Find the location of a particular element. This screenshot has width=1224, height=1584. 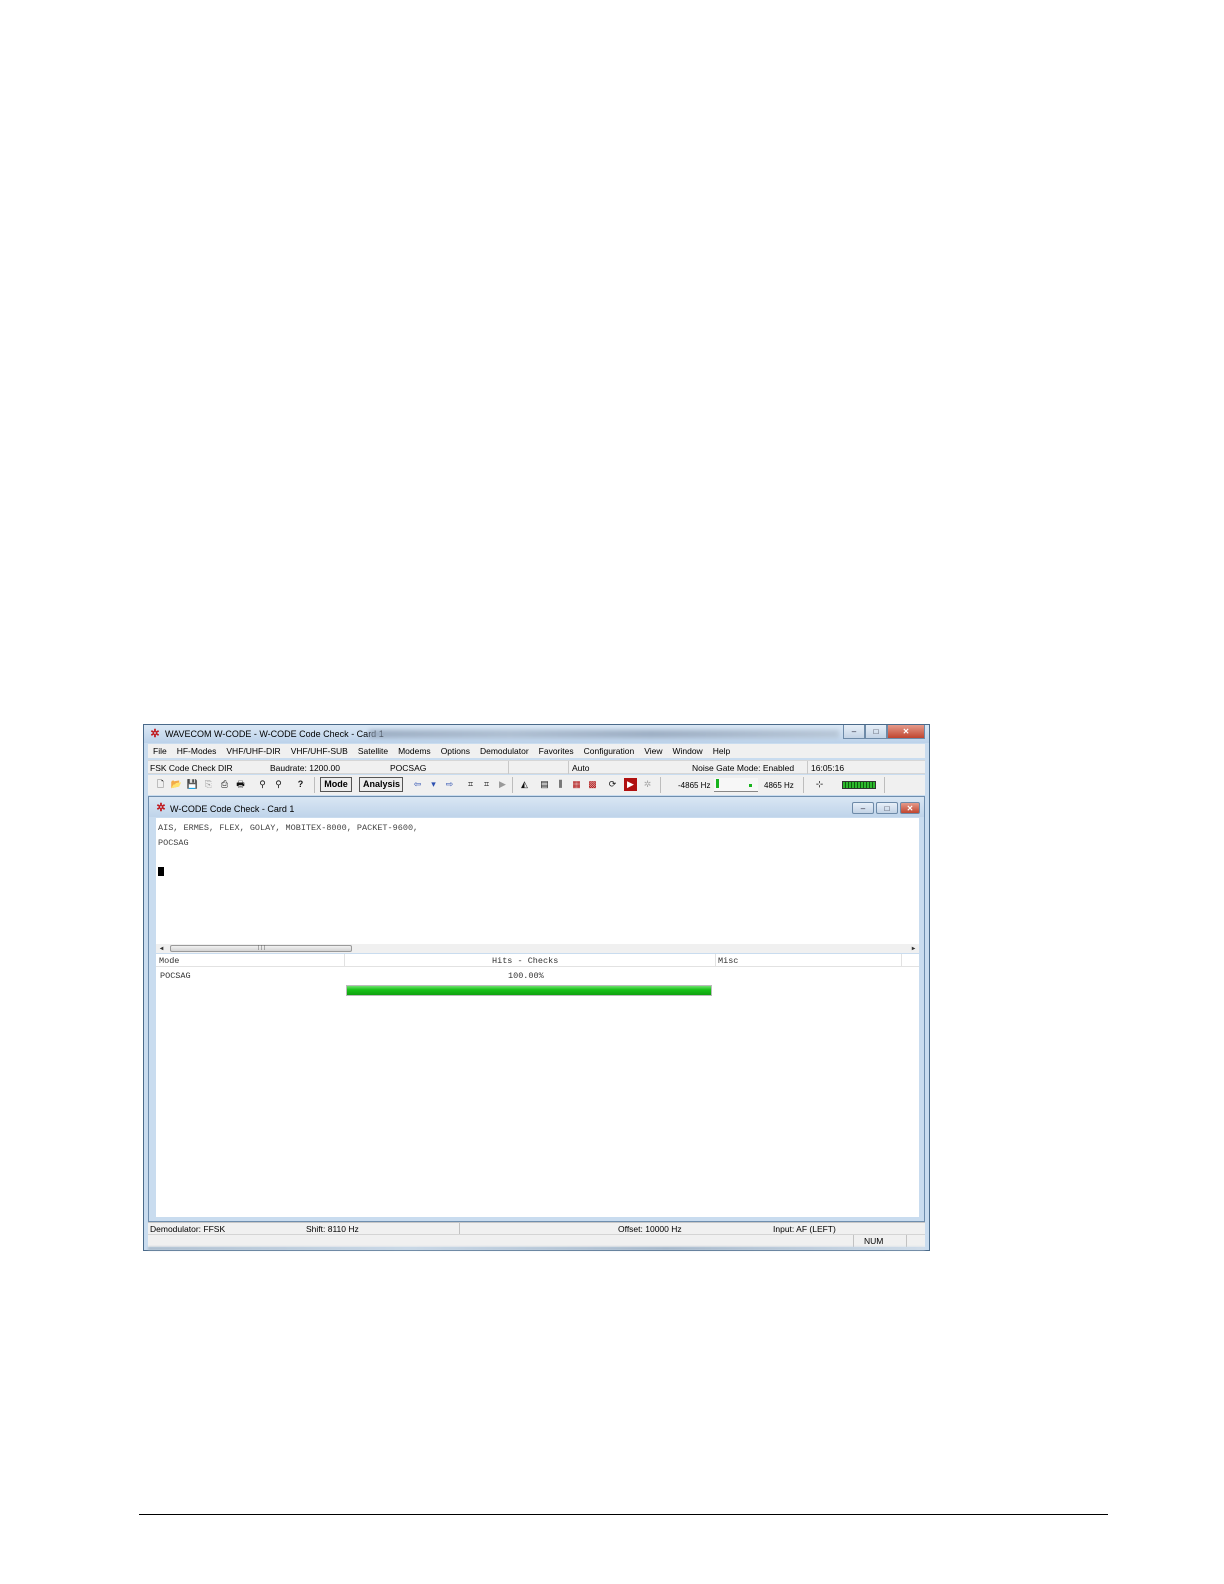

new-file-icon: 🗋 is located at coordinates (160, 784).